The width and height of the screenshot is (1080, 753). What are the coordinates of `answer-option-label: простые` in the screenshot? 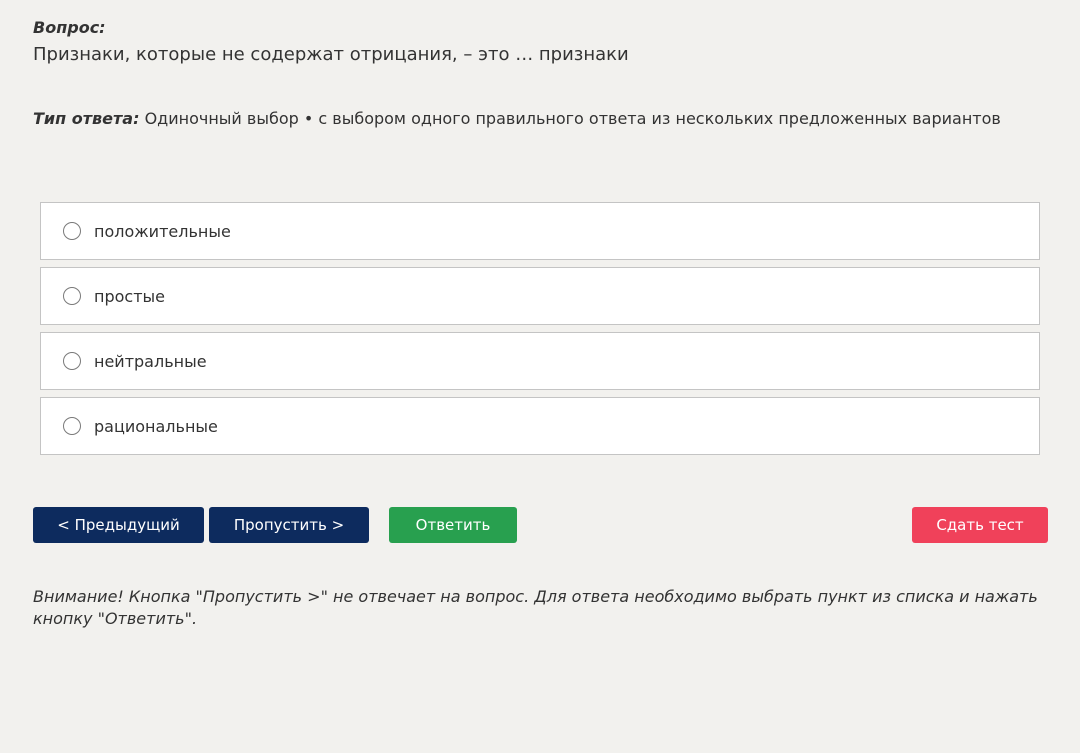 It's located at (129, 296).